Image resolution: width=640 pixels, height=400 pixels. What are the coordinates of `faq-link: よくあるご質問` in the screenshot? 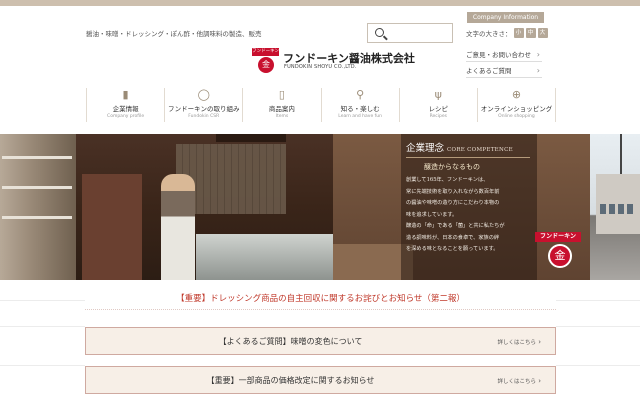 It's located at (504, 71).